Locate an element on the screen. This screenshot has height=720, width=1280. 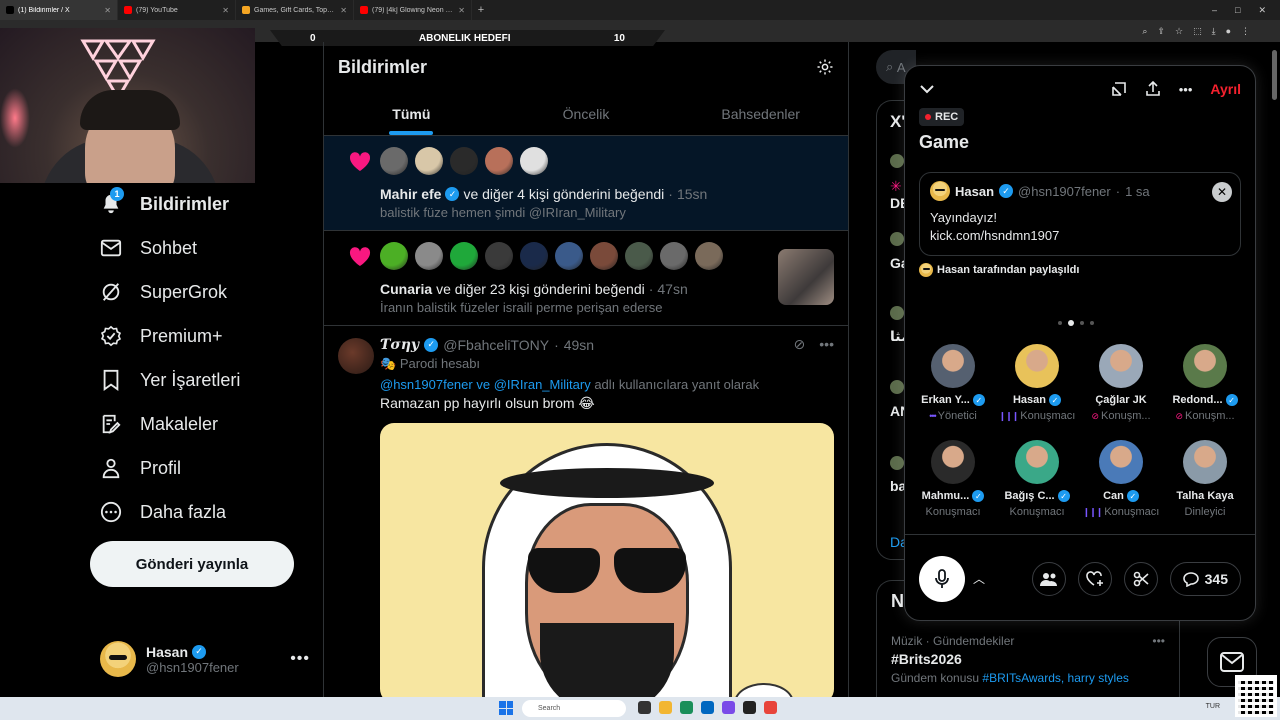
share-icon: ⇪ is located at coordinates (1161, 31).